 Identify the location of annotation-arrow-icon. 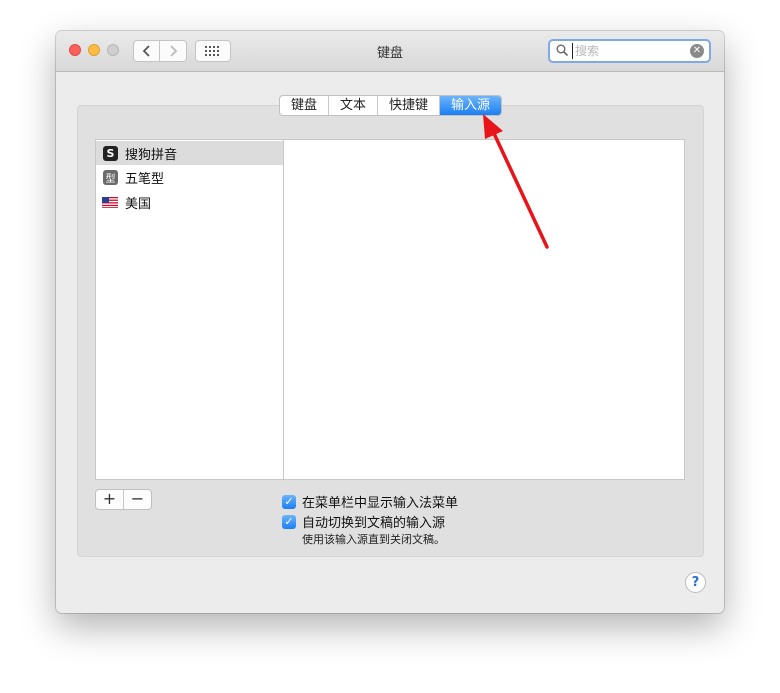
(516, 181).